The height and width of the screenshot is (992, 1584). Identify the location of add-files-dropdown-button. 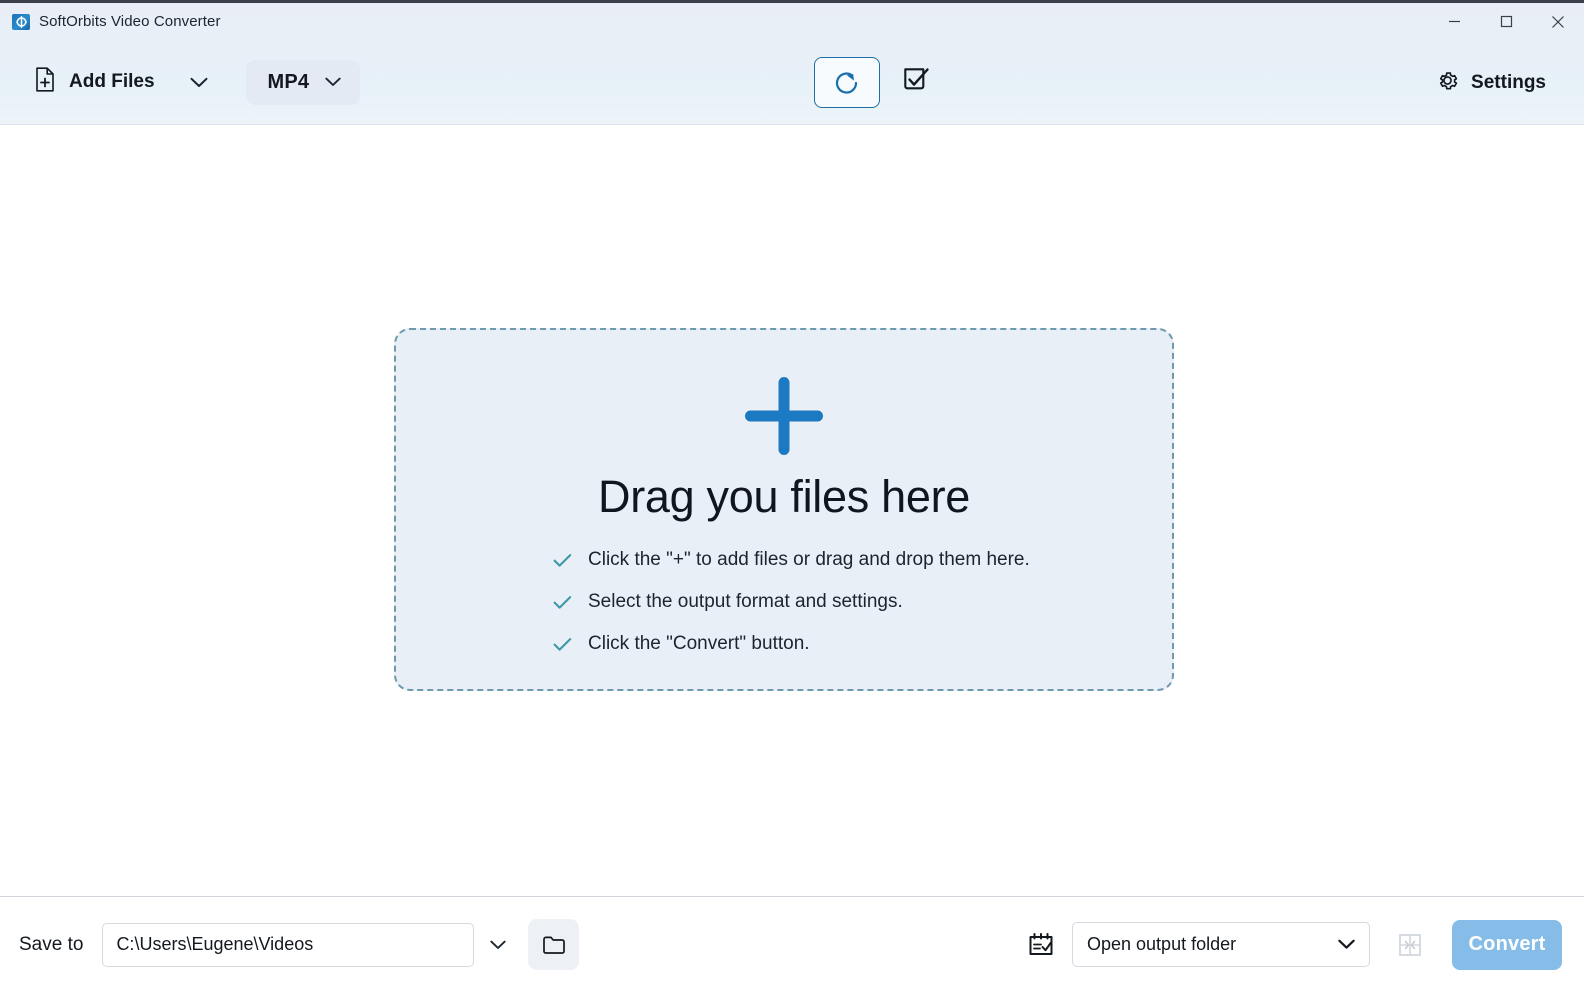
(199, 82).